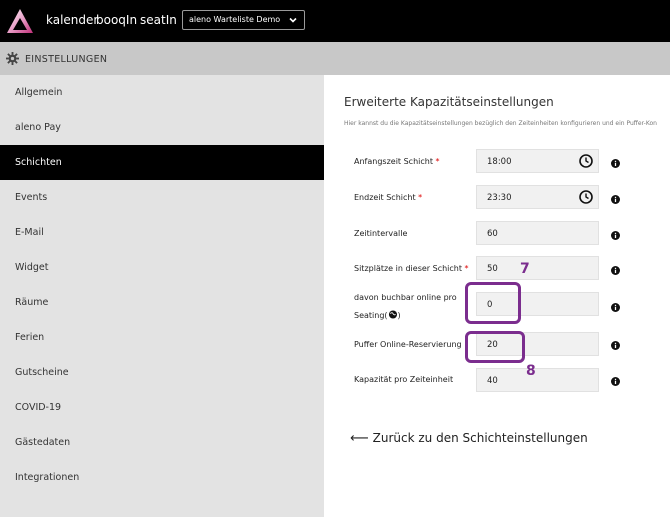 The width and height of the screenshot is (670, 517). I want to click on sidebar-item-schichten: Schichten, so click(162, 162).